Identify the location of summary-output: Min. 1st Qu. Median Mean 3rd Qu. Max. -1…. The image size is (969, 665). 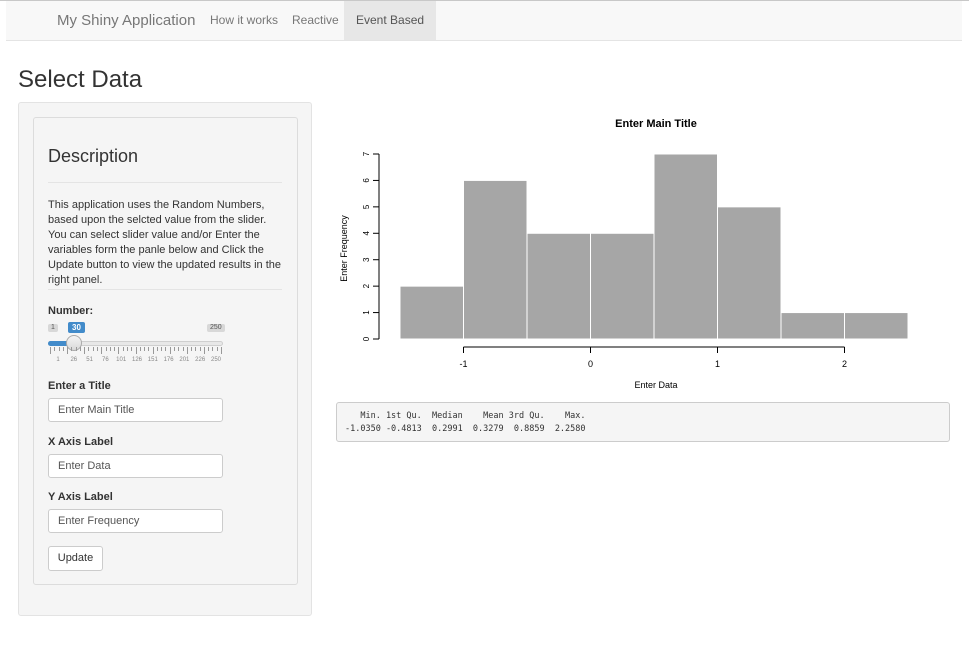
(643, 422).